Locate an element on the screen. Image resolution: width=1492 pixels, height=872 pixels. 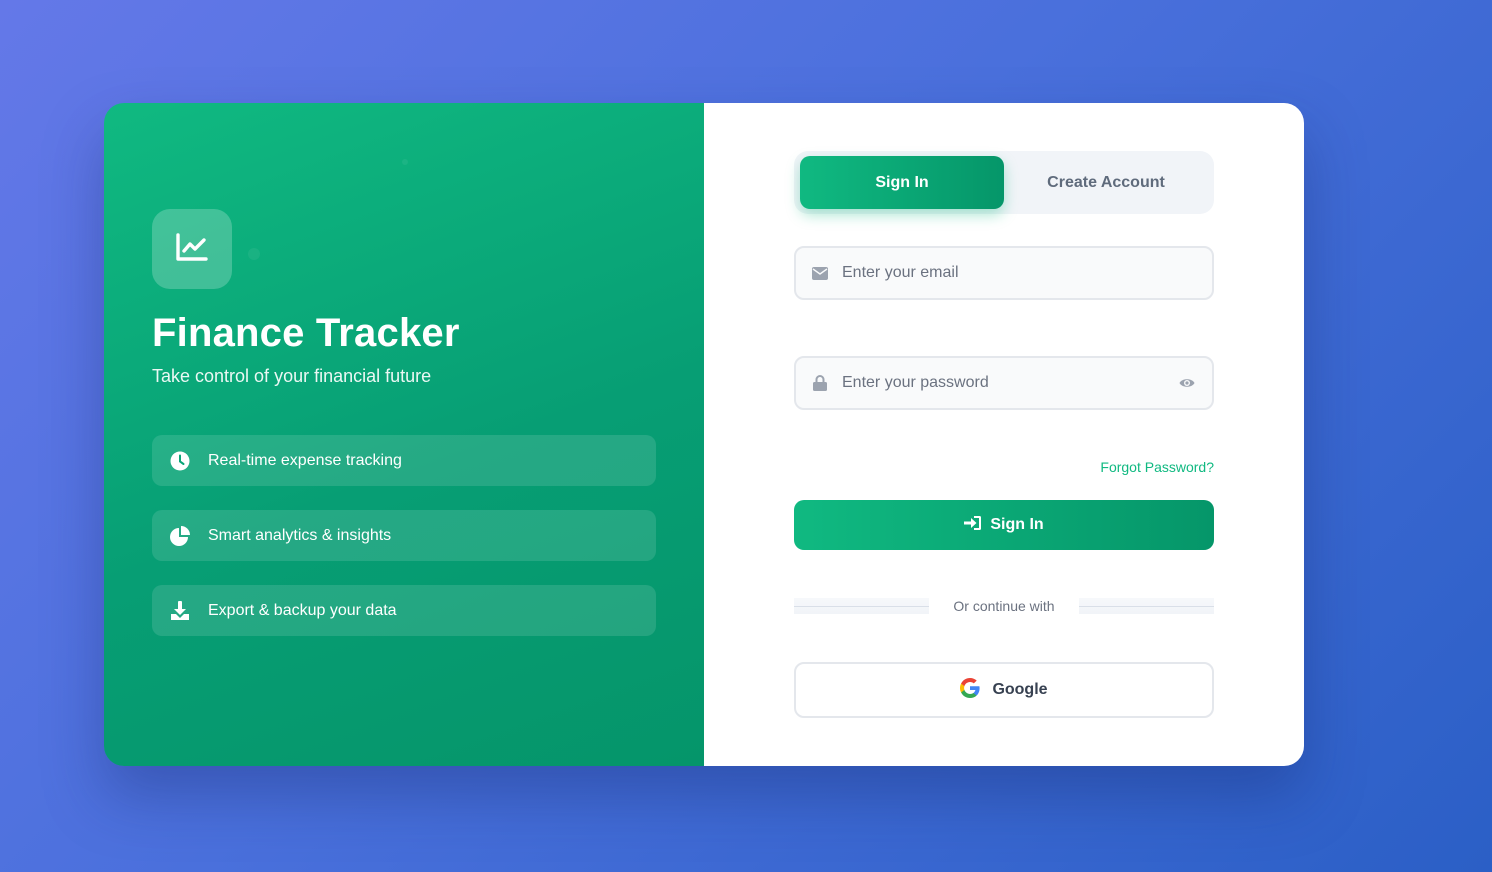
google-icon is located at coordinates (970, 690).